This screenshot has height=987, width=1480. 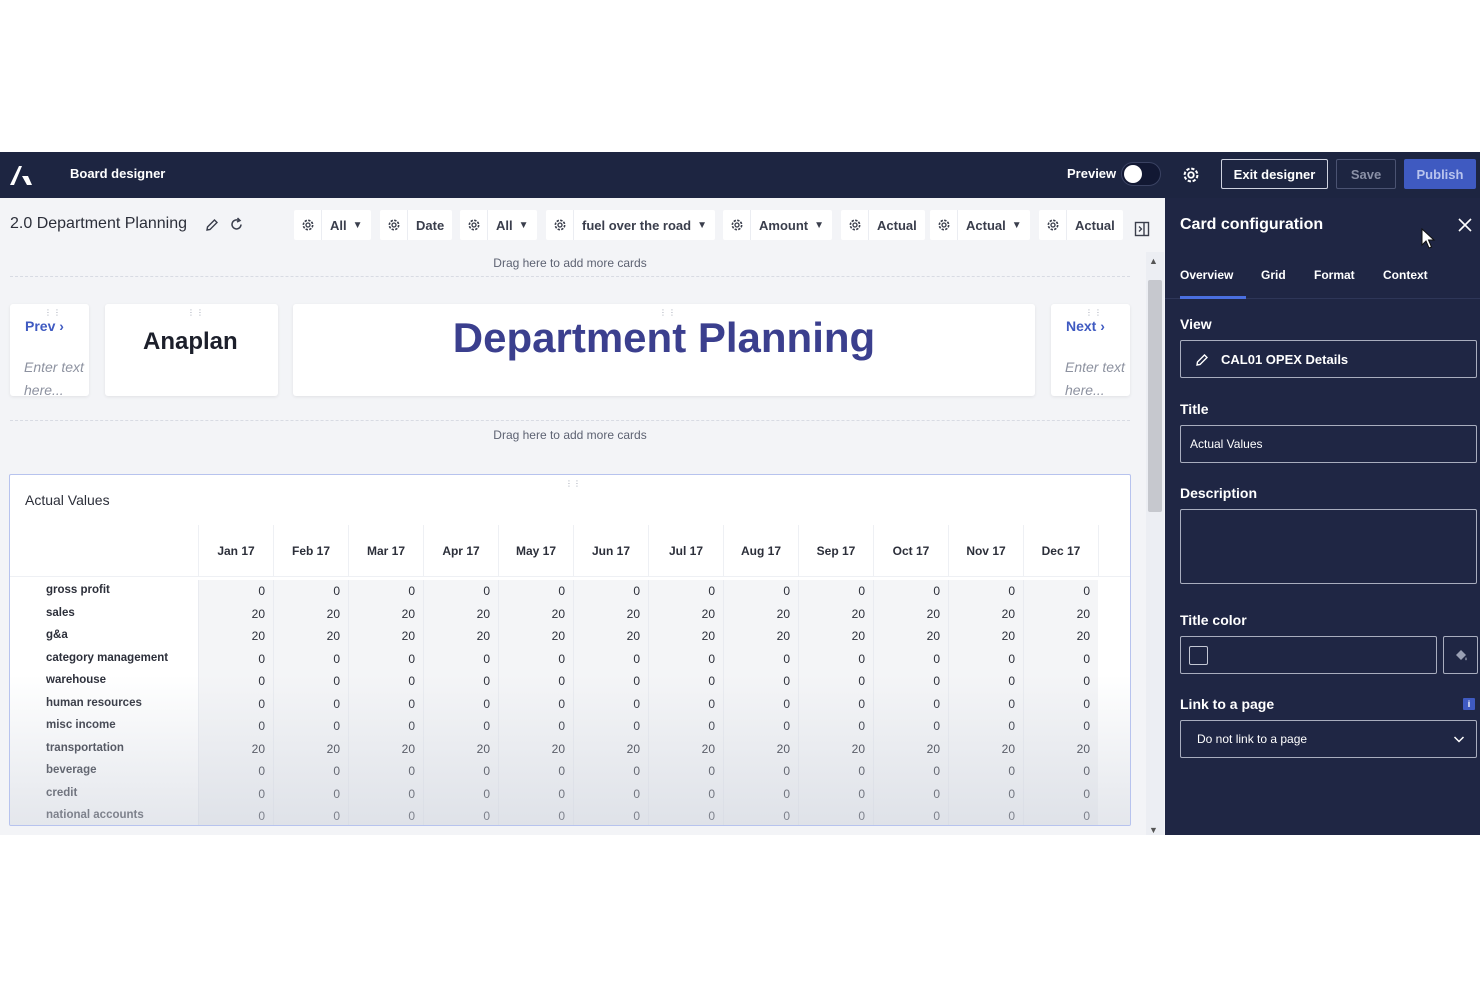 What do you see at coordinates (1328, 359) in the screenshot?
I see `view-selector: CAL01 OPEX Details` at bounding box center [1328, 359].